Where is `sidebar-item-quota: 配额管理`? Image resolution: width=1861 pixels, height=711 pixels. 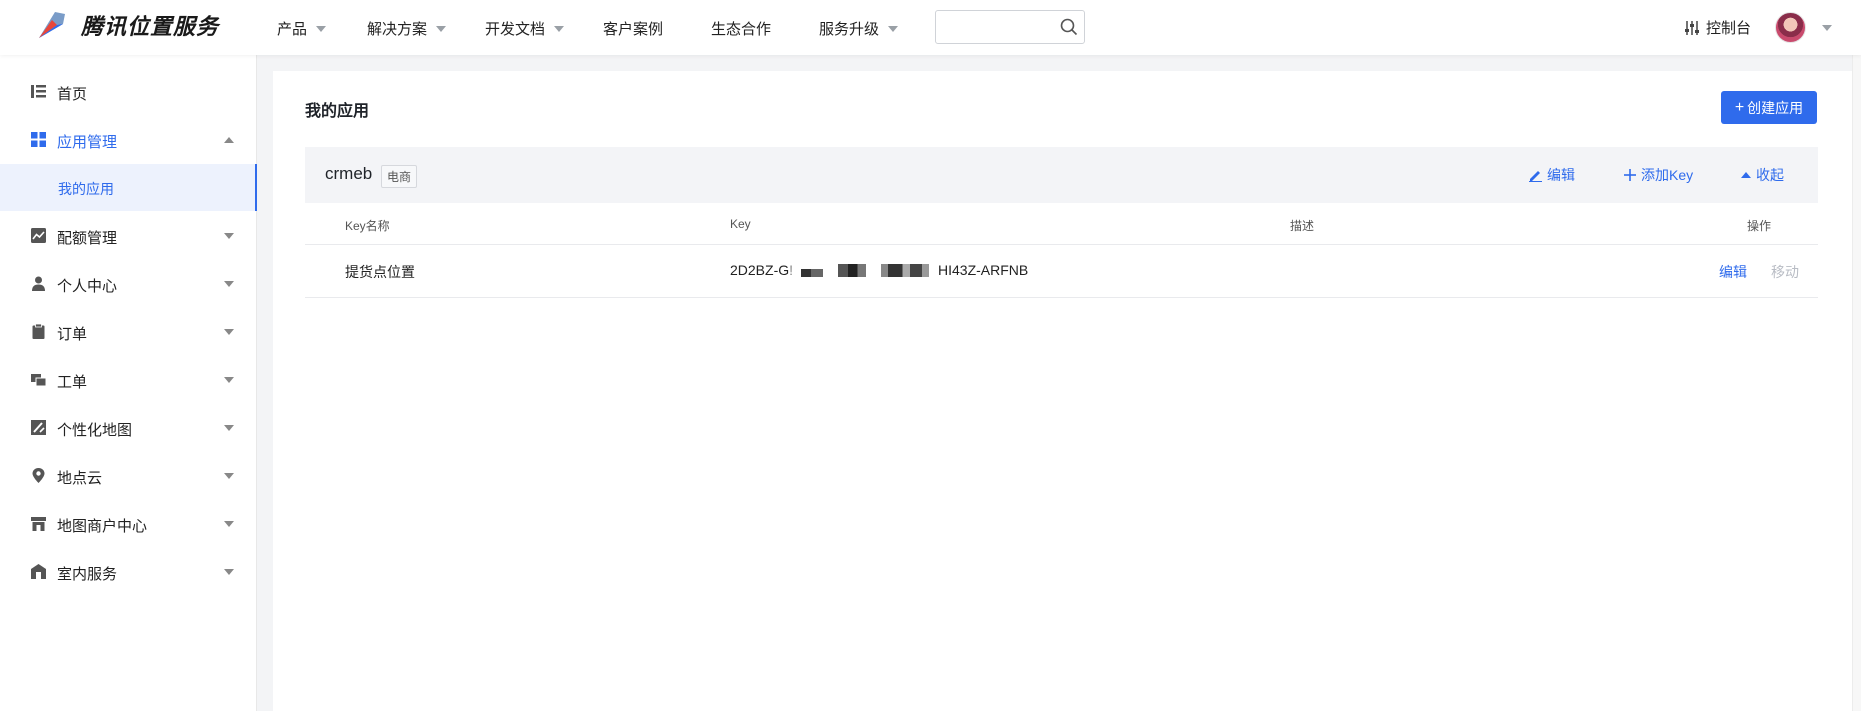 sidebar-item-quota: 配额管理 is located at coordinates (128, 236).